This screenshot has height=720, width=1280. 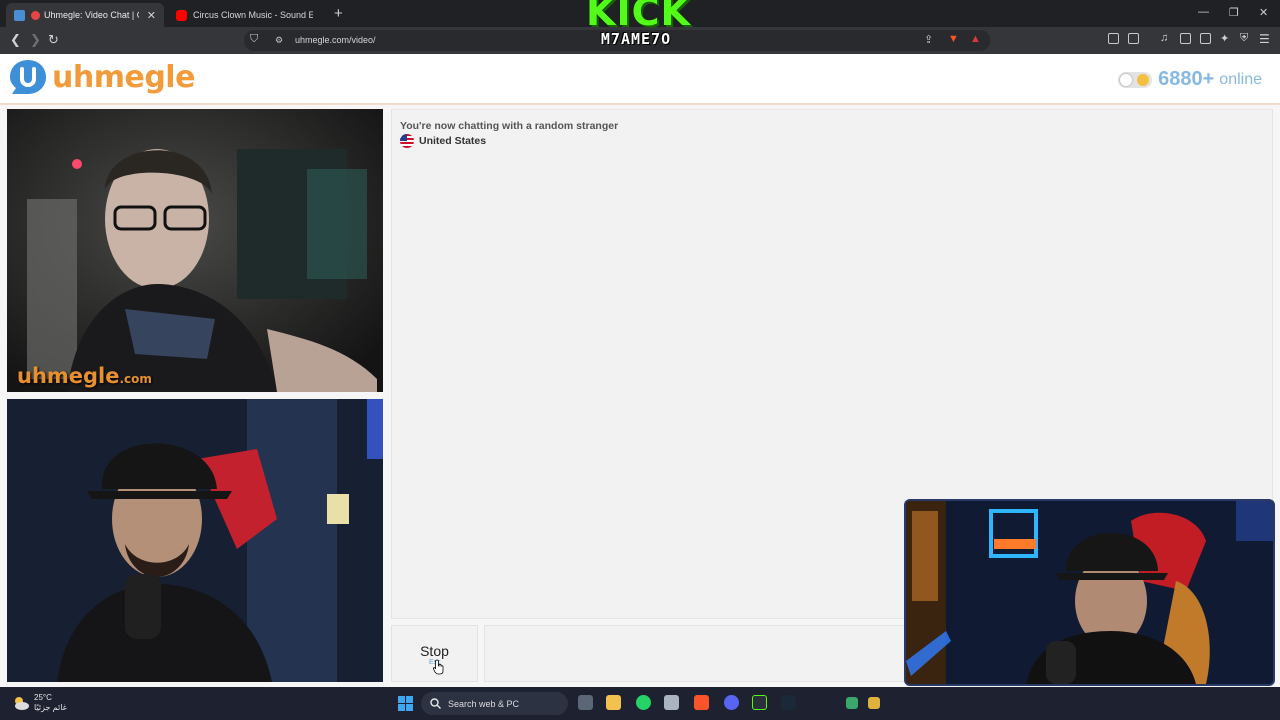 What do you see at coordinates (643, 702) in the screenshot?
I see `whatsapp-icon` at bounding box center [643, 702].